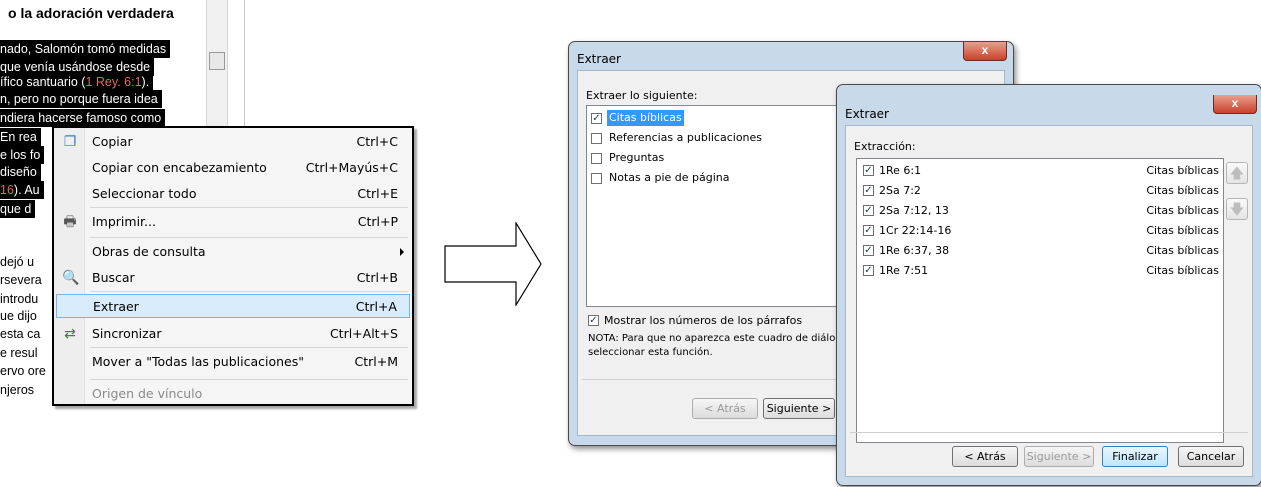  I want to click on line-text: diseño, so click(18, 172).